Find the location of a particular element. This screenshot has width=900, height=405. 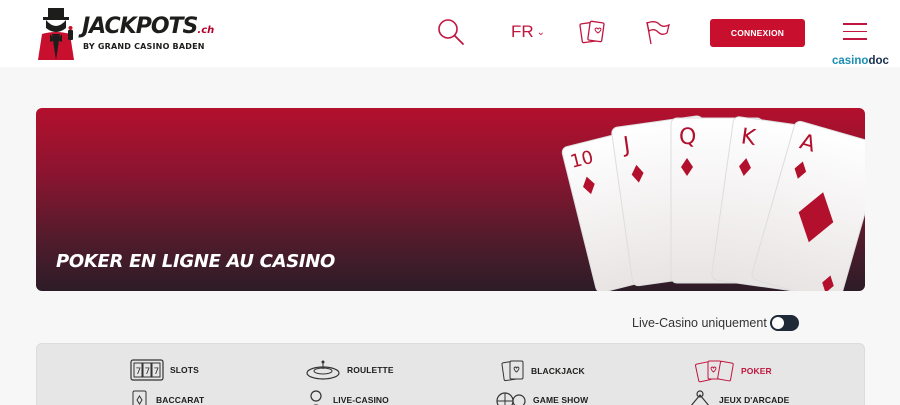

category-baccarat: BACCARAT is located at coordinates (167, 397).